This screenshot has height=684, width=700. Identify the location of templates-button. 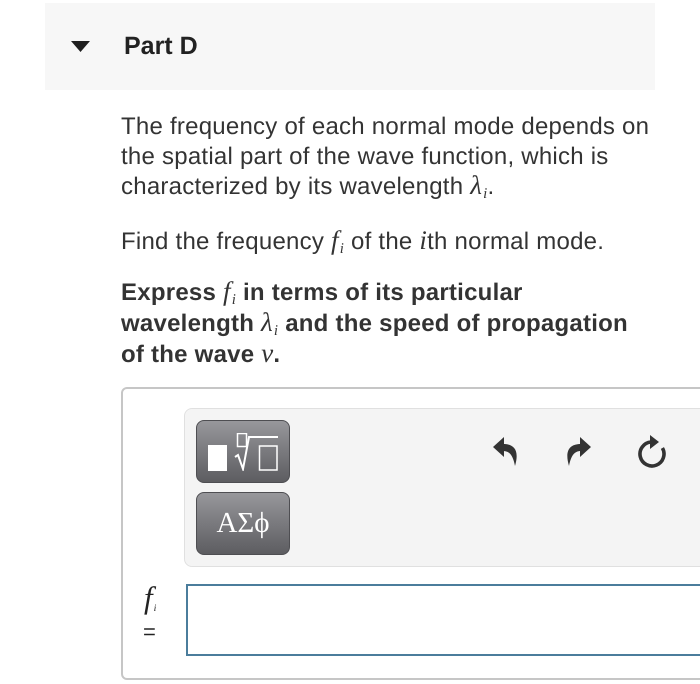
(243, 451).